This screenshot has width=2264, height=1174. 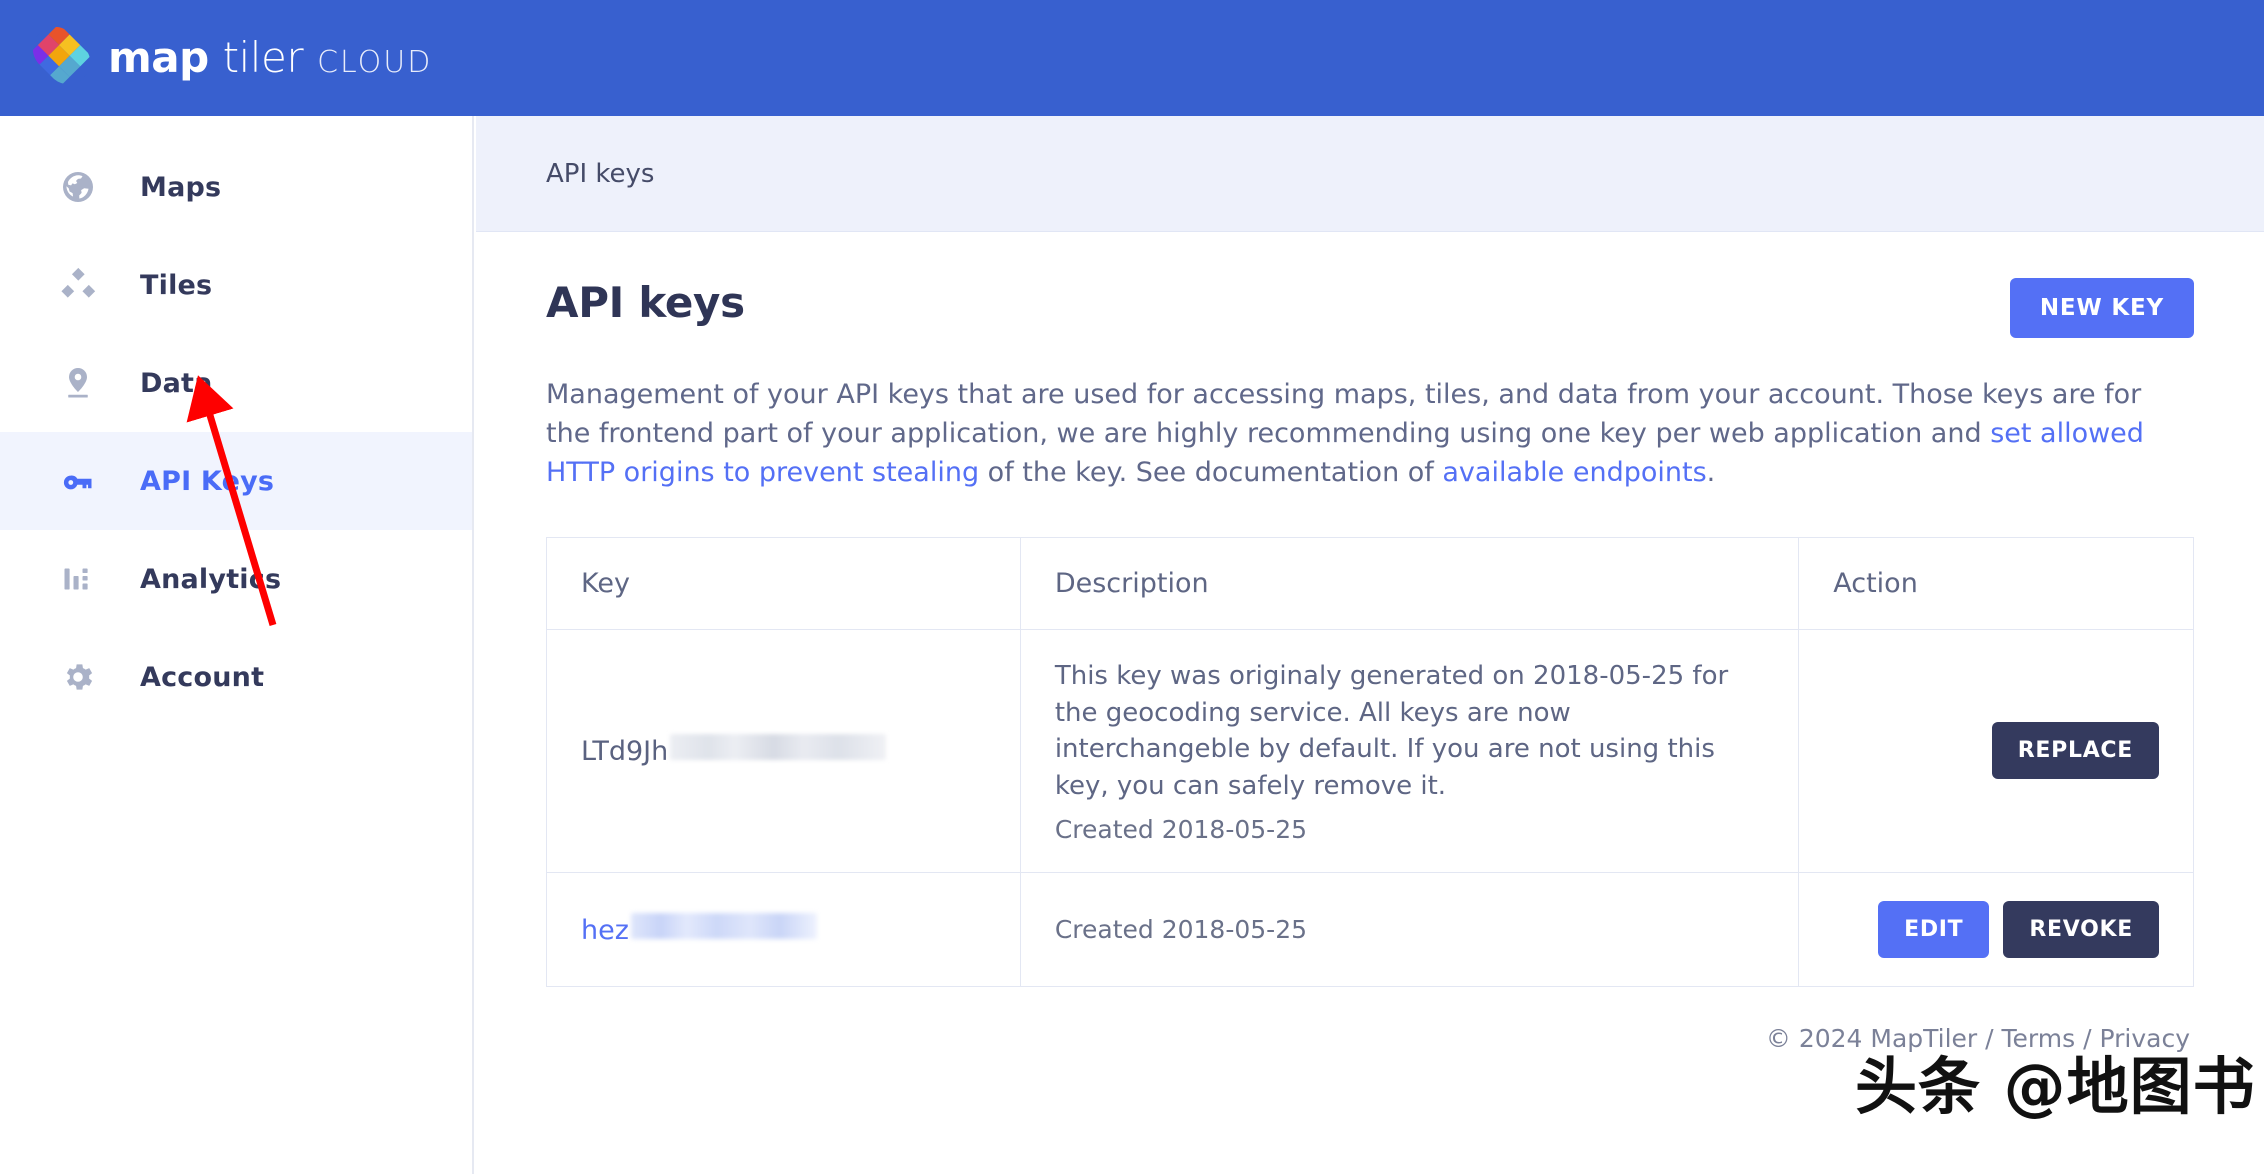 I want to click on column-header-description: Description, so click(x=1409, y=583).